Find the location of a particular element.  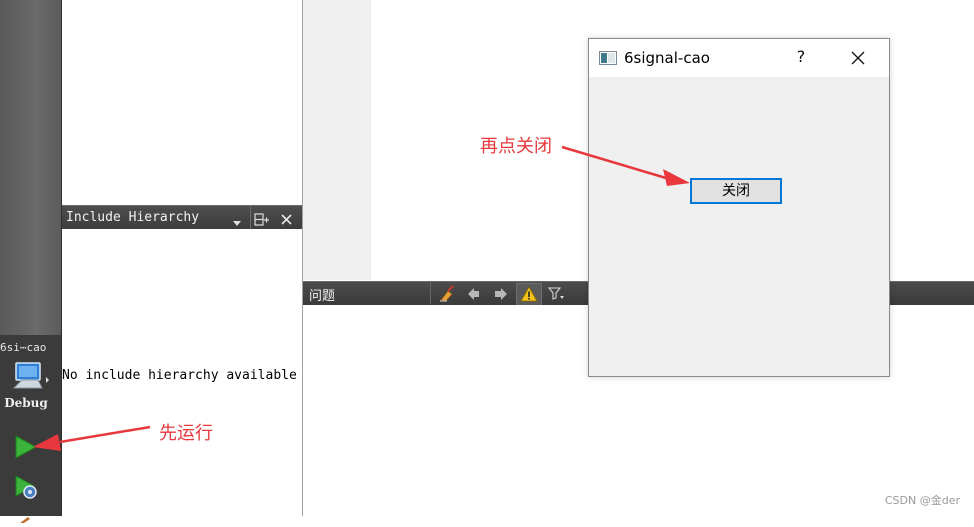

empty-hierarchy-text: No include hierarchy available is located at coordinates (179, 375).